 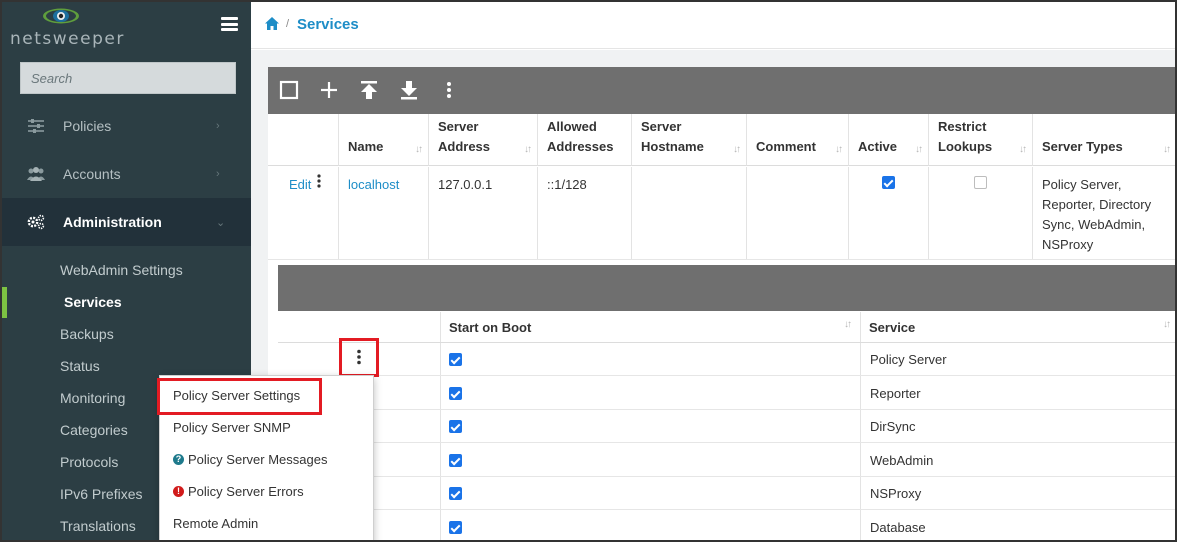 What do you see at coordinates (92, 174) in the screenshot?
I see `nav-label: Accounts` at bounding box center [92, 174].